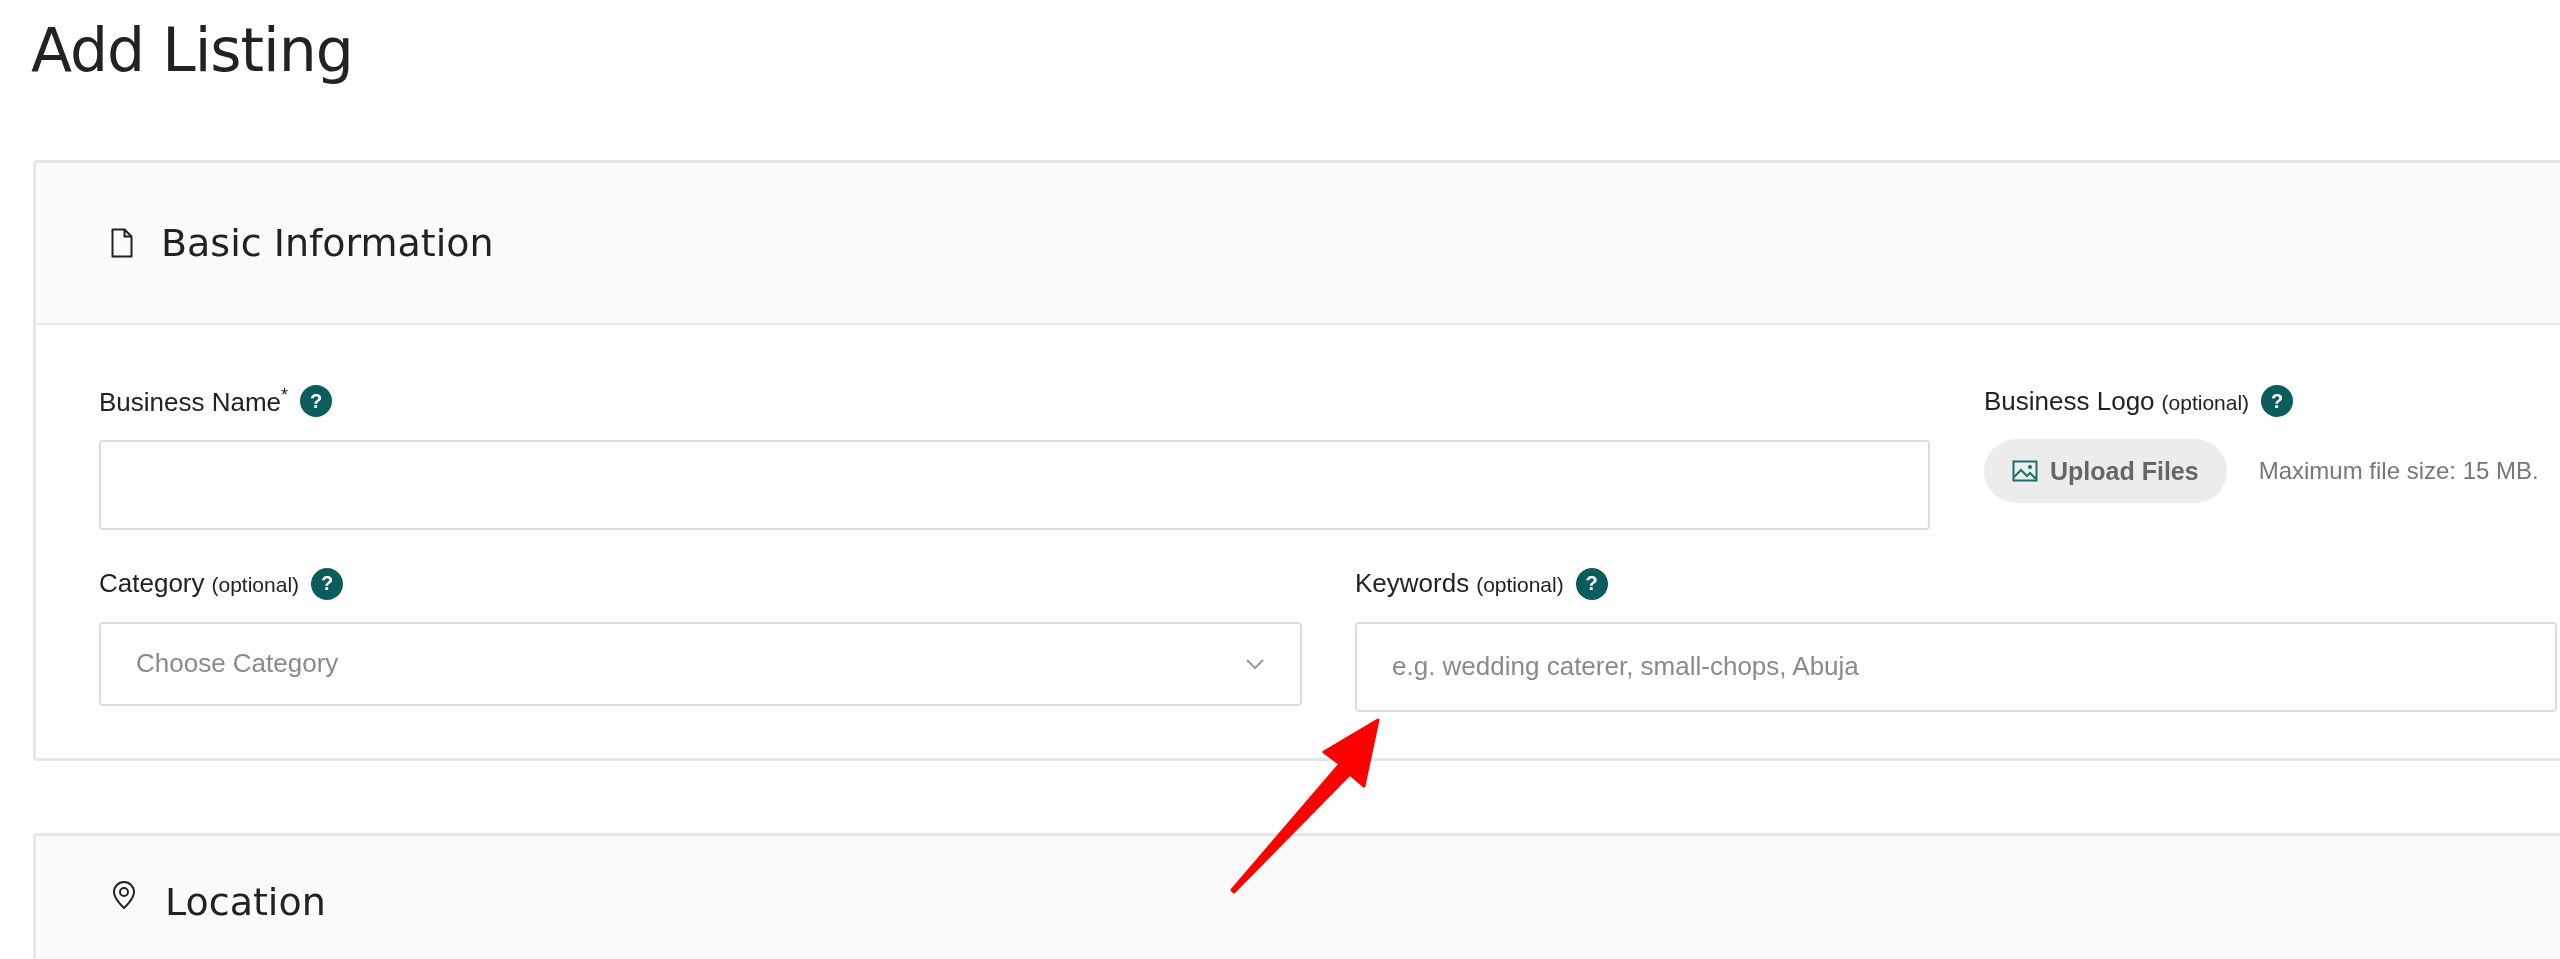 The image size is (2560, 959). What do you see at coordinates (1255, 663) in the screenshot?
I see `chevron-down-icon` at bounding box center [1255, 663].